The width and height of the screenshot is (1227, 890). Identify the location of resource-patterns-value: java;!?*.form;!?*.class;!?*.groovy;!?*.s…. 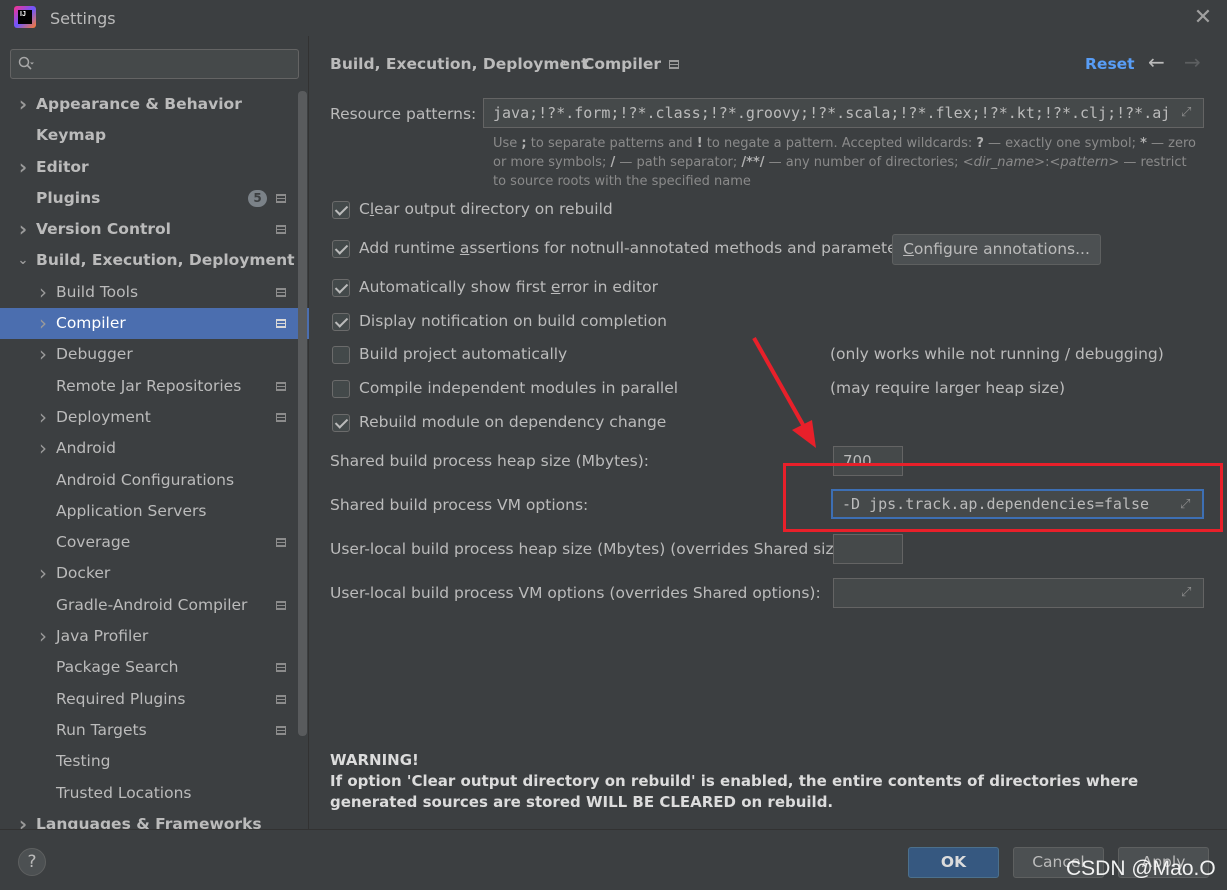
(832, 113).